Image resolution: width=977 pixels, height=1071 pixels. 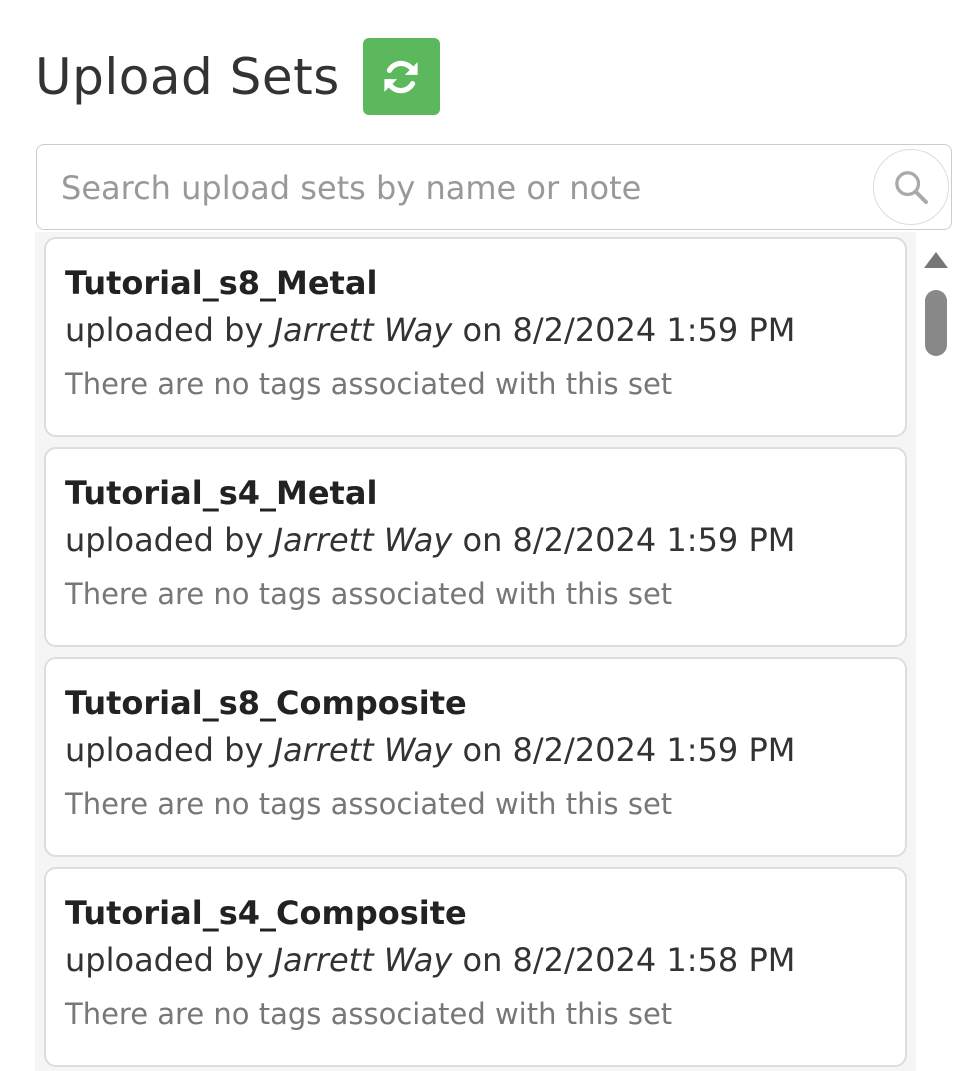 What do you see at coordinates (936, 323) in the screenshot?
I see `scrollbar-thumb` at bounding box center [936, 323].